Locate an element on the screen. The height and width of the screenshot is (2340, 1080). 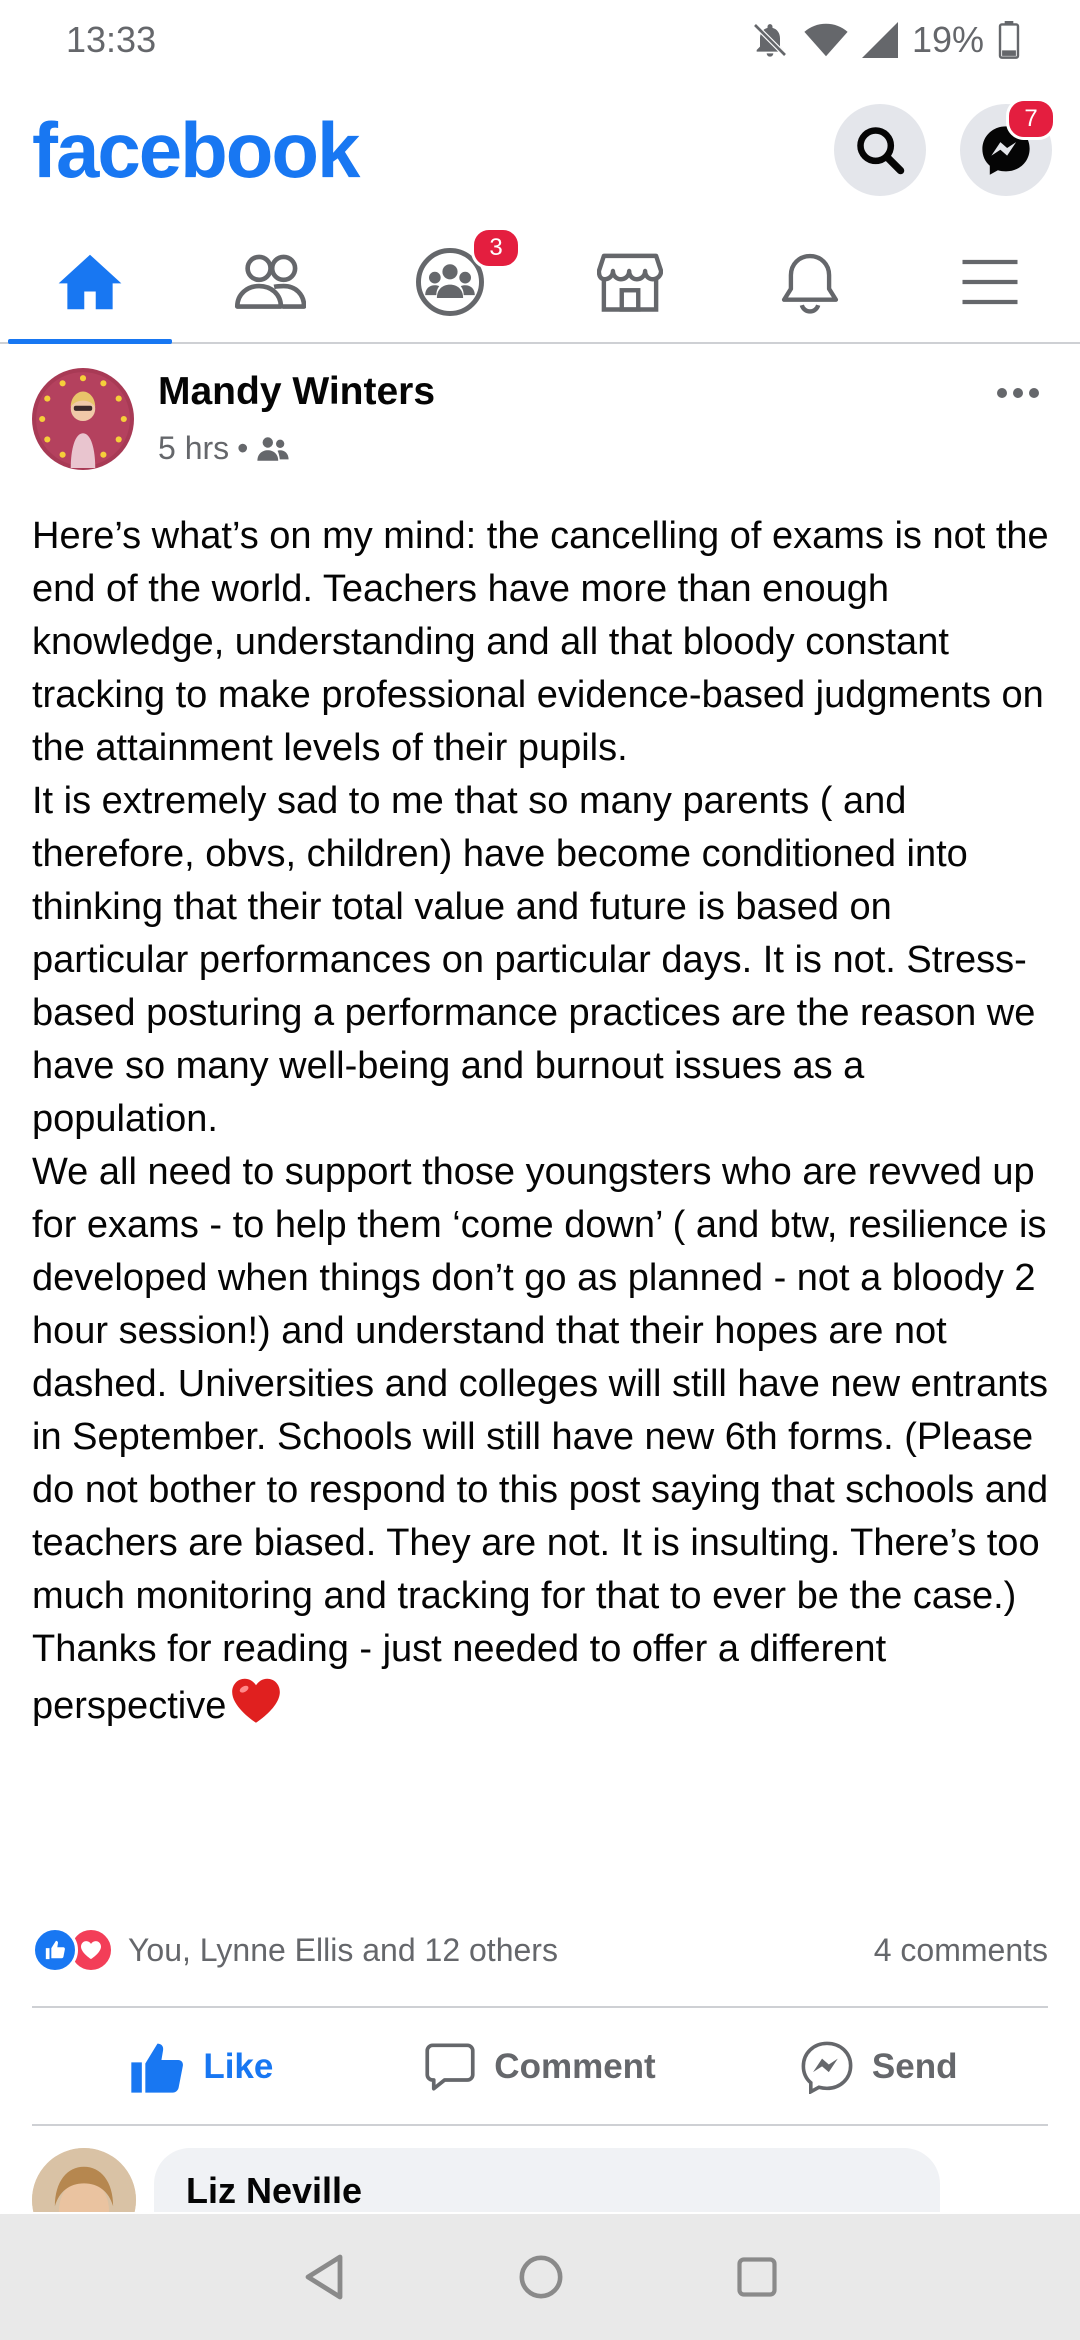
tab-friends is located at coordinates (270, 282).